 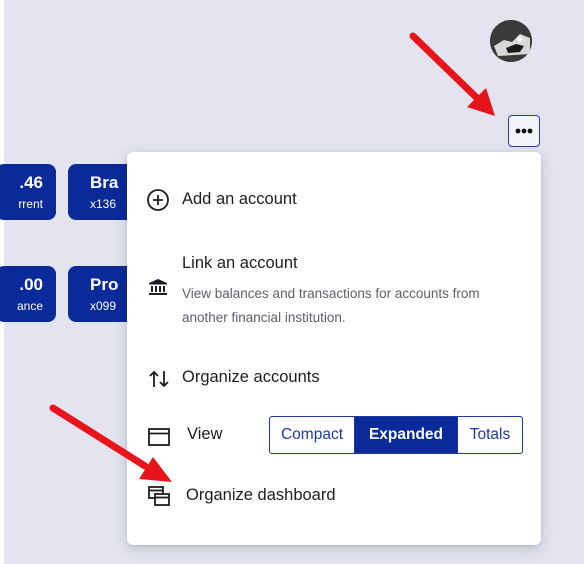 What do you see at coordinates (103, 204) in the screenshot?
I see `account-number: x136` at bounding box center [103, 204].